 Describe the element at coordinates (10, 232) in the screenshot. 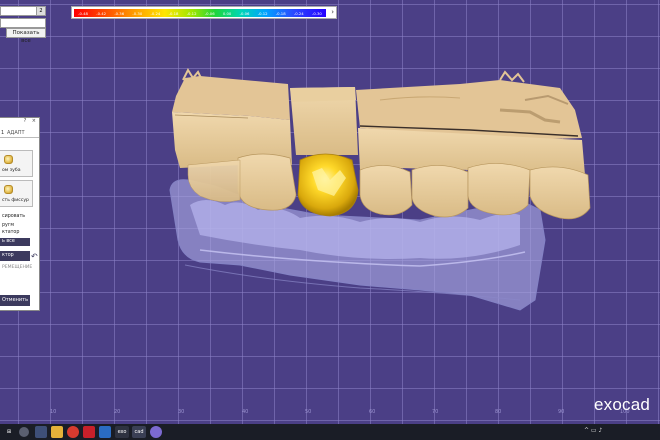

I see `option-3: ктатор` at that location.